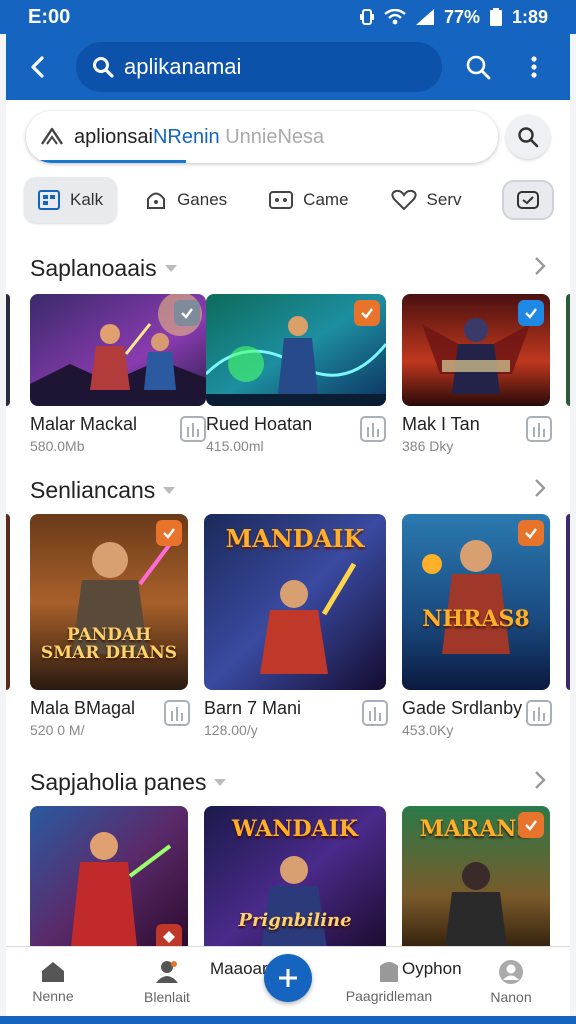  I want to click on chip-filter-button, so click(528, 200).